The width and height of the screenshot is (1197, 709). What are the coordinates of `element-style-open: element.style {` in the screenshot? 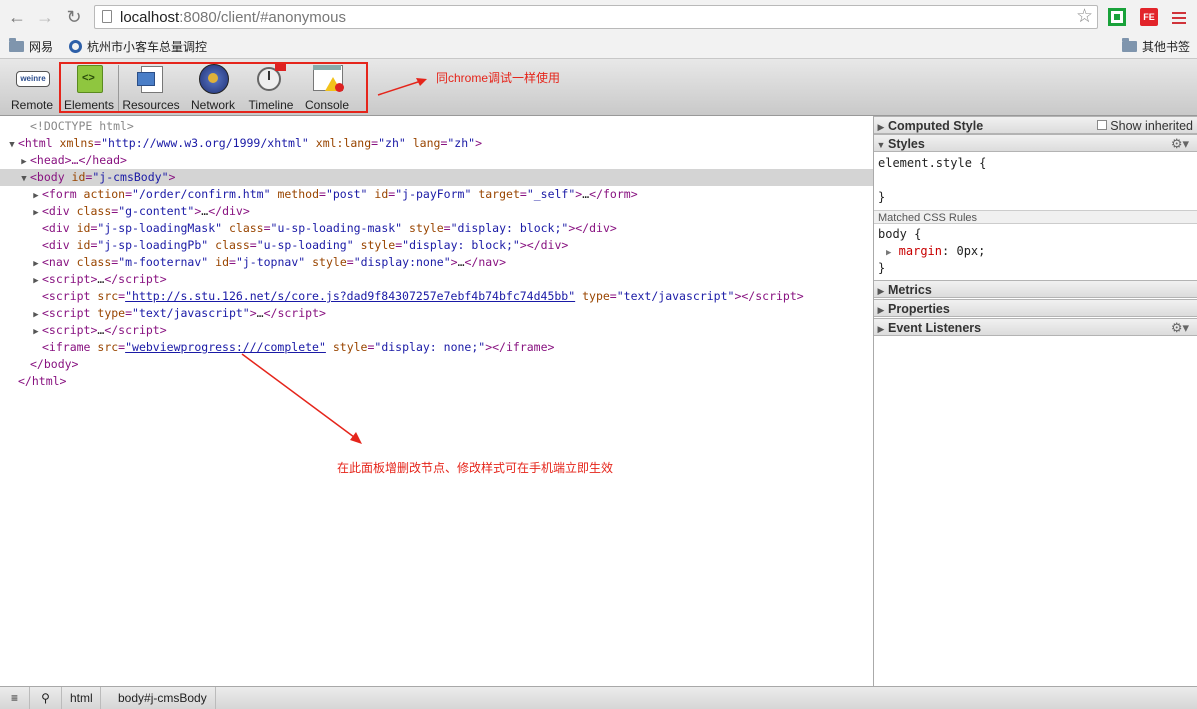 It's located at (932, 163).